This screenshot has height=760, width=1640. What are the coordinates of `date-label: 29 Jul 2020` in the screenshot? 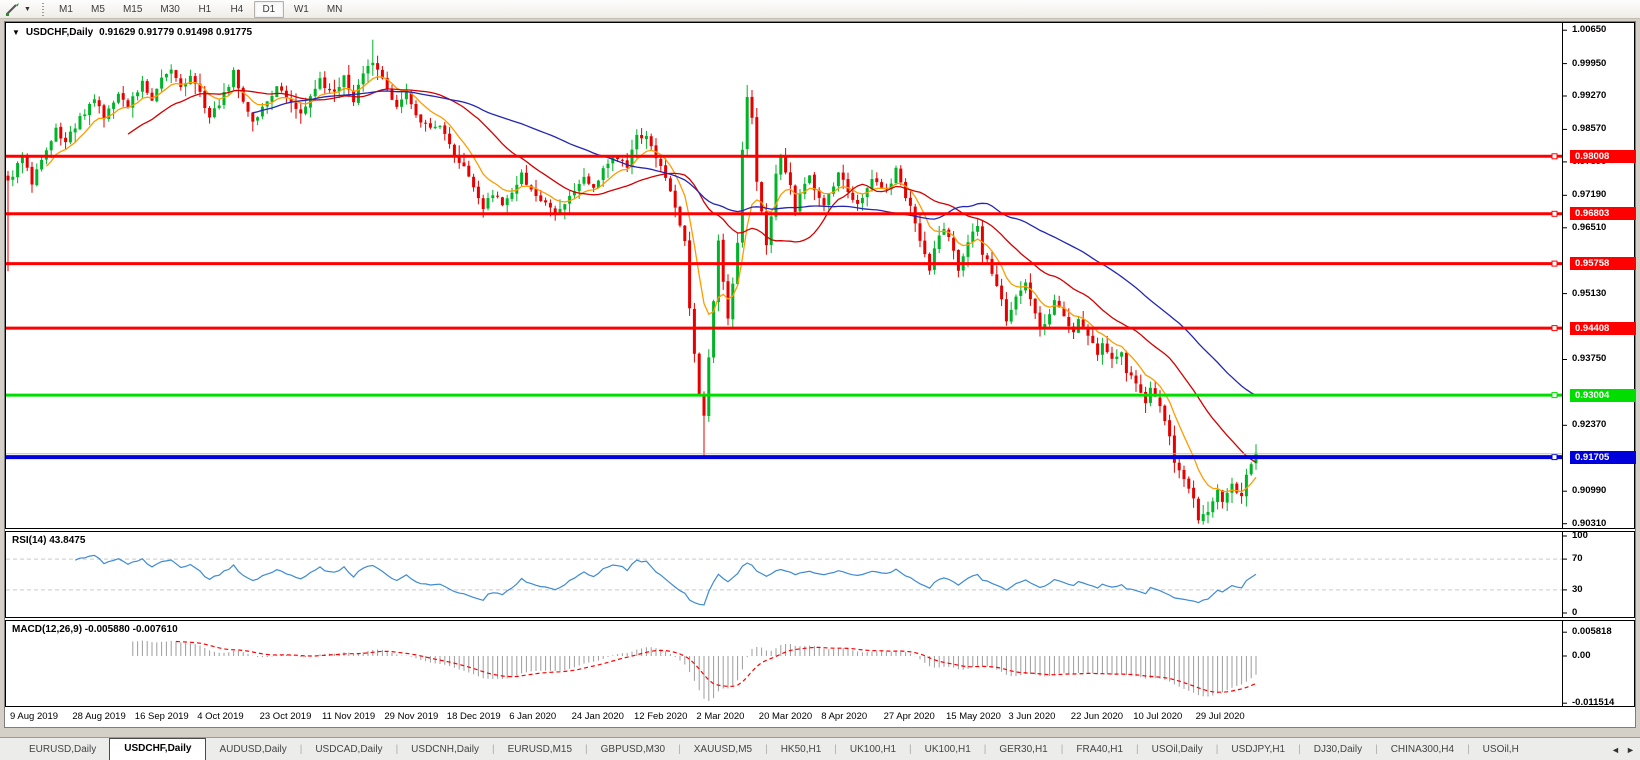 It's located at (1220, 716).